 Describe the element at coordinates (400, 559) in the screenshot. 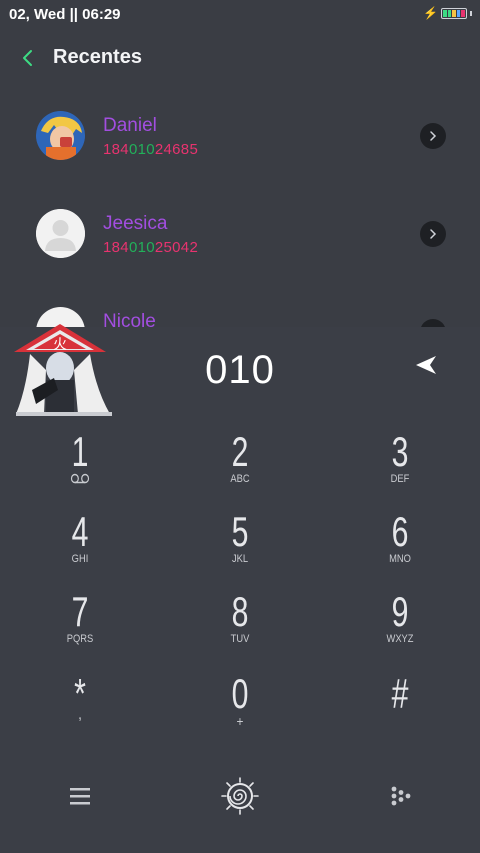

I see `key-letters: MNO` at that location.